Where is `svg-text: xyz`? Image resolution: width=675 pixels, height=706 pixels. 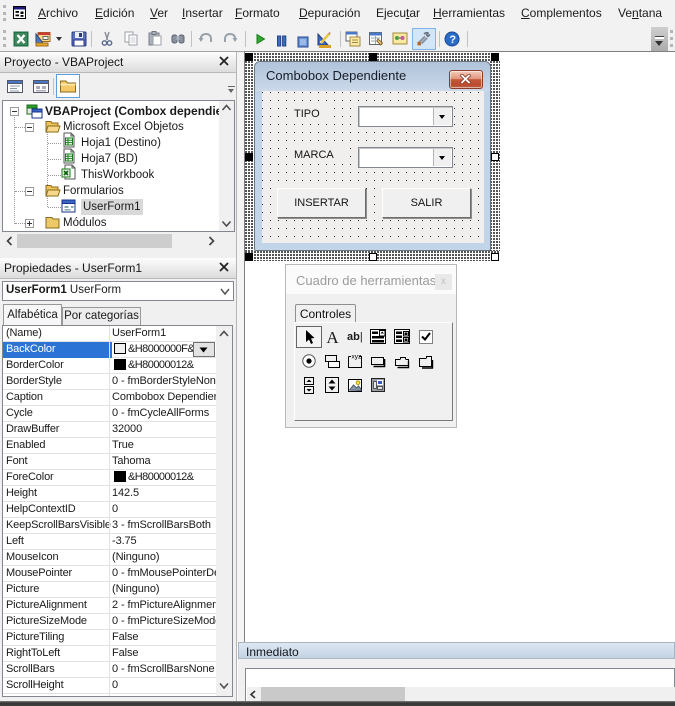
svg-text: xyz is located at coordinates (357, 357).